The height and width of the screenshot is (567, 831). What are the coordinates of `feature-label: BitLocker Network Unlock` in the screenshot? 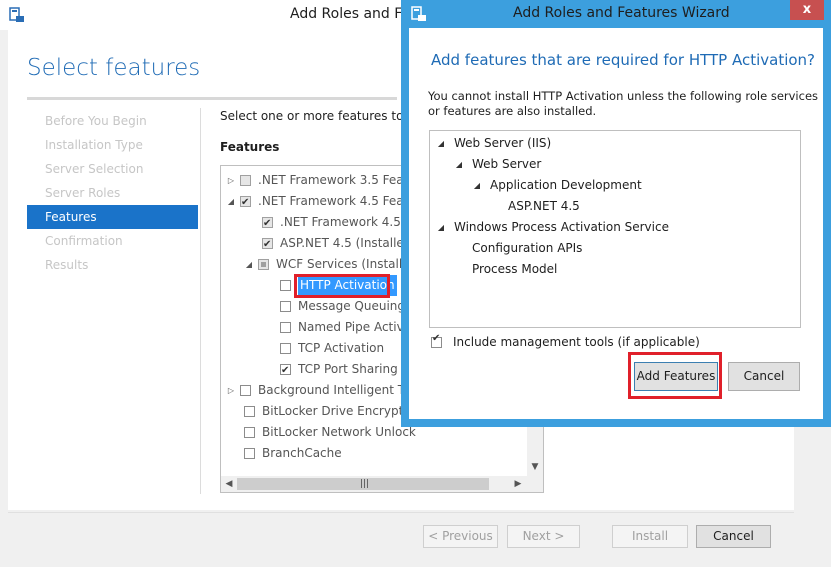 It's located at (339, 432).